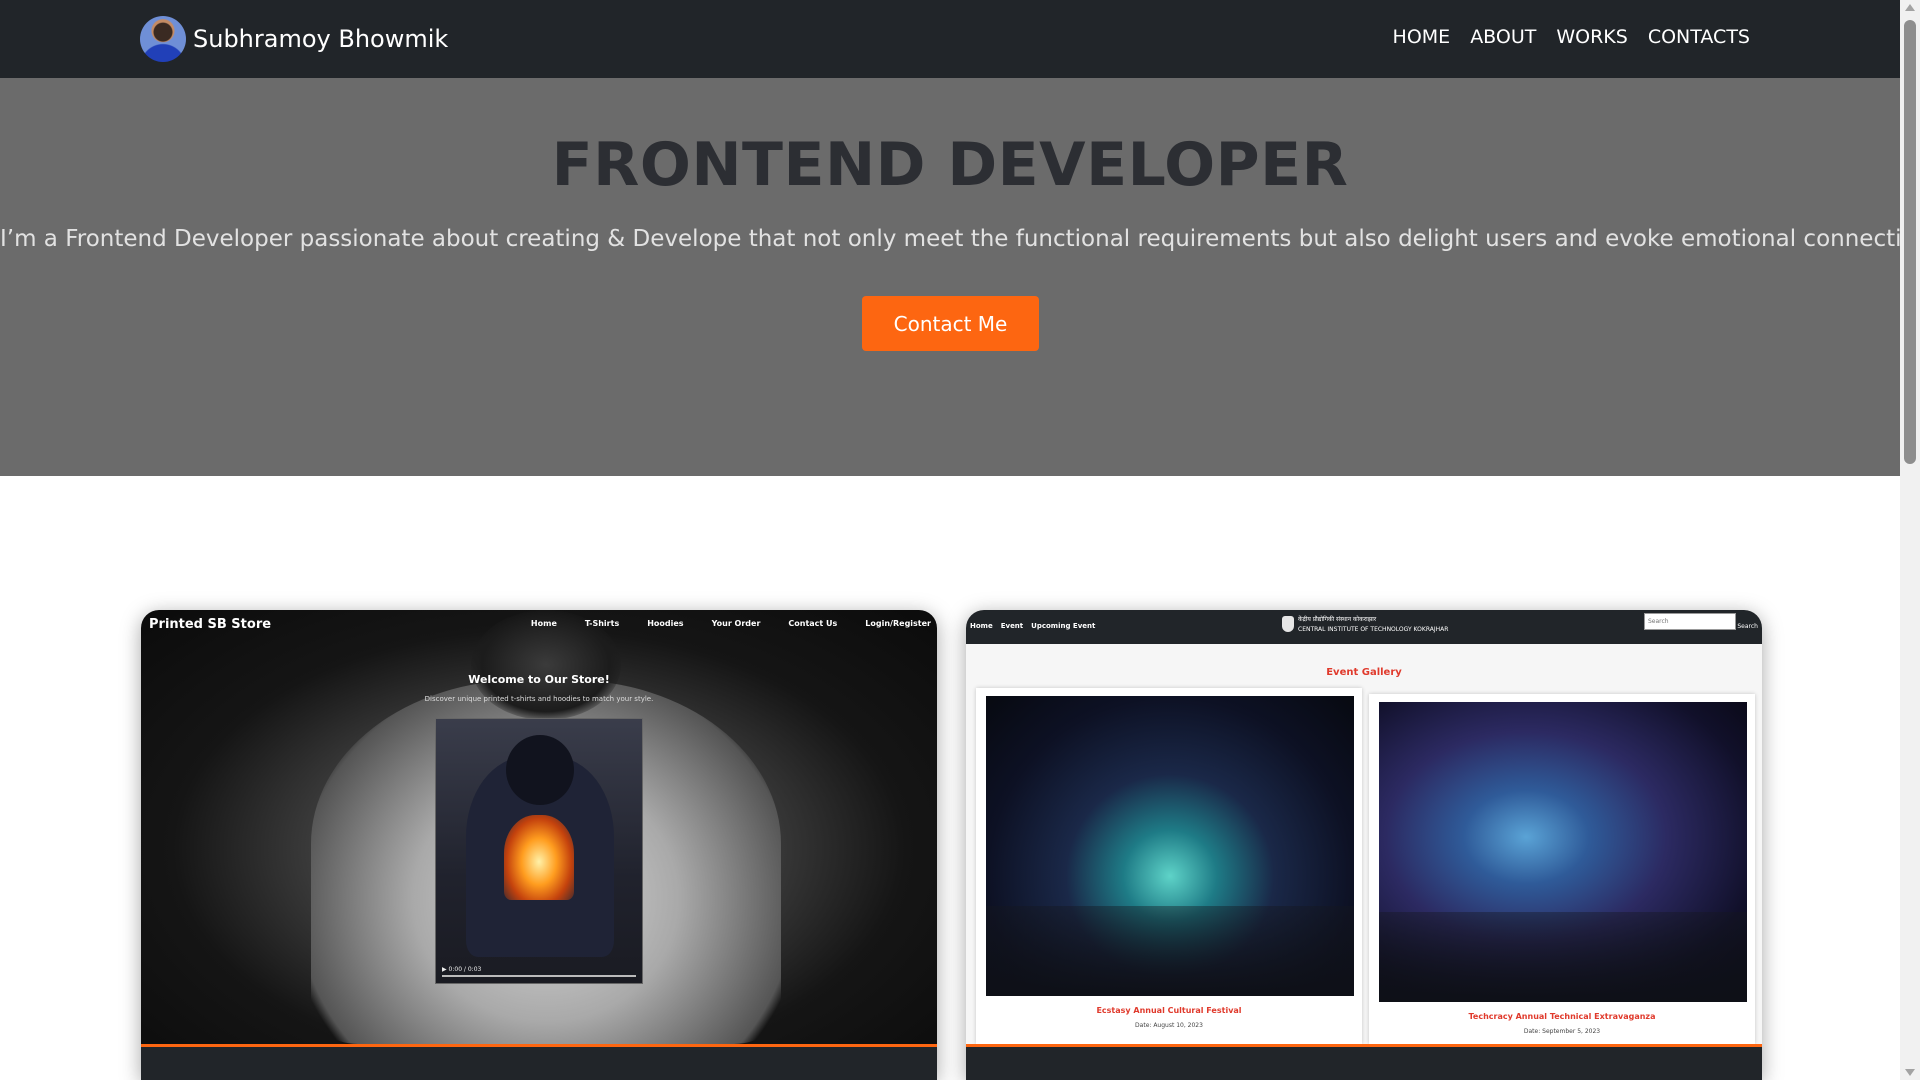 The image size is (1920, 1080). Describe the element at coordinates (539, 857) in the screenshot. I see `hoodie-print` at that location.